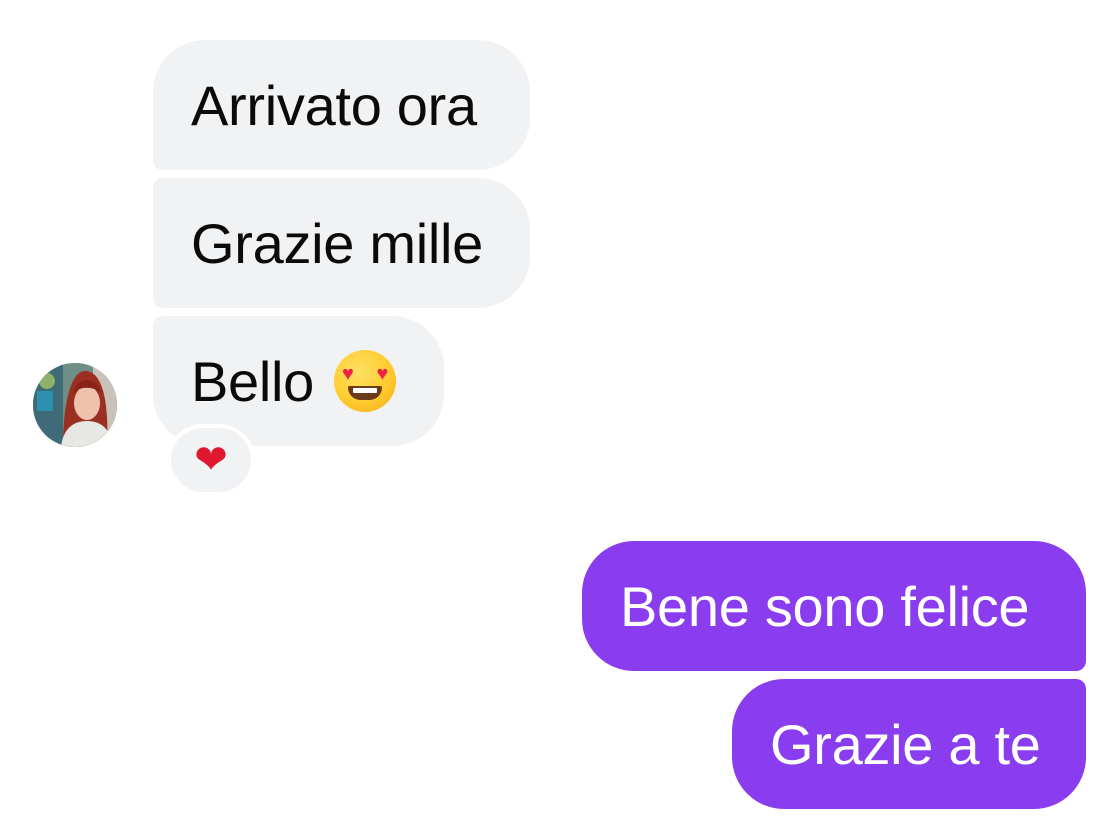 Image resolution: width=1098 pixels, height=819 pixels. Describe the element at coordinates (253, 381) in the screenshot. I see `message-text: Bello` at that location.